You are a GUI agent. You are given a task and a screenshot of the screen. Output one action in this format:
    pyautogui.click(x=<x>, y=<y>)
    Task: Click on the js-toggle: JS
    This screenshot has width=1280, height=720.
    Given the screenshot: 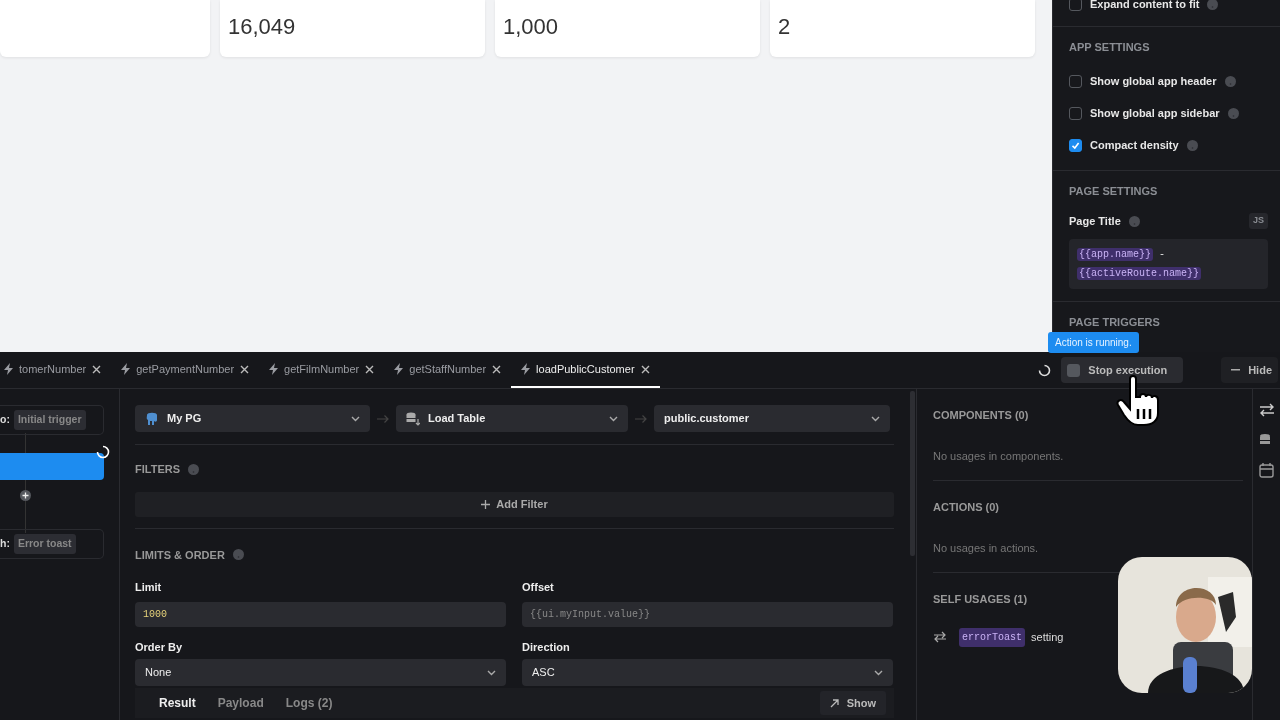 What is the action you would take?
    pyautogui.click(x=1258, y=221)
    